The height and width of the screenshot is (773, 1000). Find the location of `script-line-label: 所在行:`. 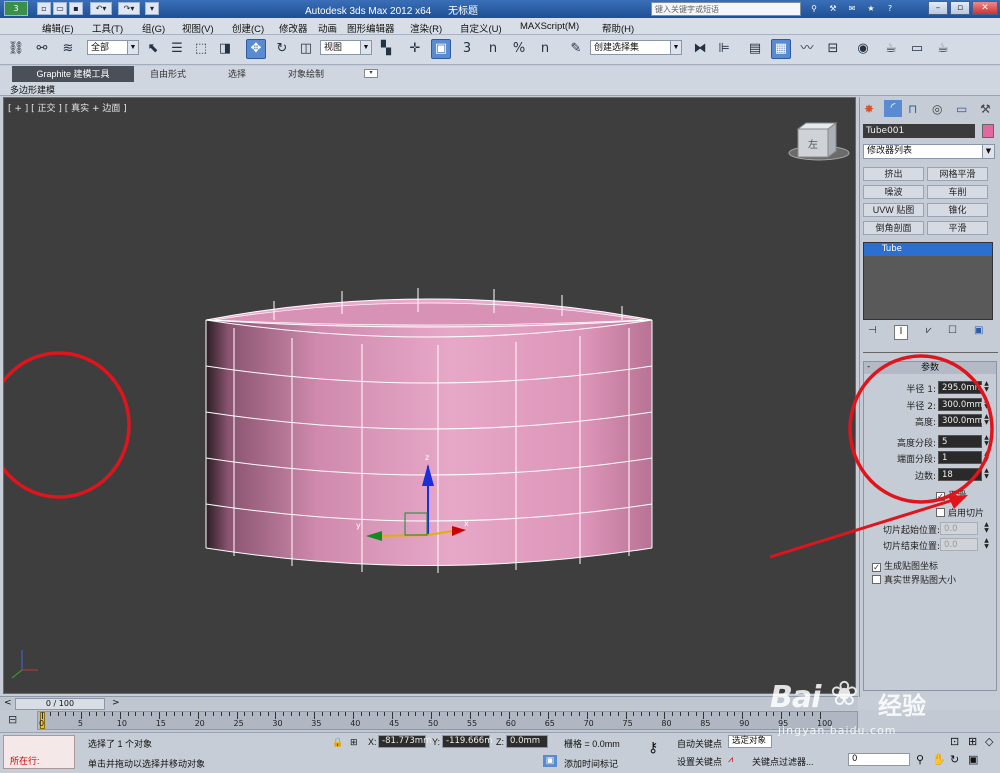

script-line-label: 所在行: is located at coordinates (25, 761).